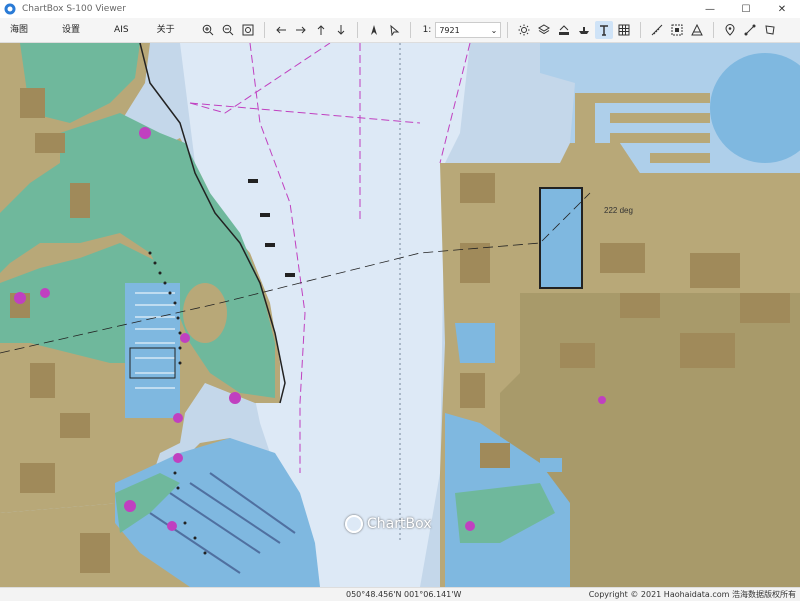 Image resolution: width=800 pixels, height=601 pixels. What do you see at coordinates (750, 30) in the screenshot?
I see `route-icon` at bounding box center [750, 30].